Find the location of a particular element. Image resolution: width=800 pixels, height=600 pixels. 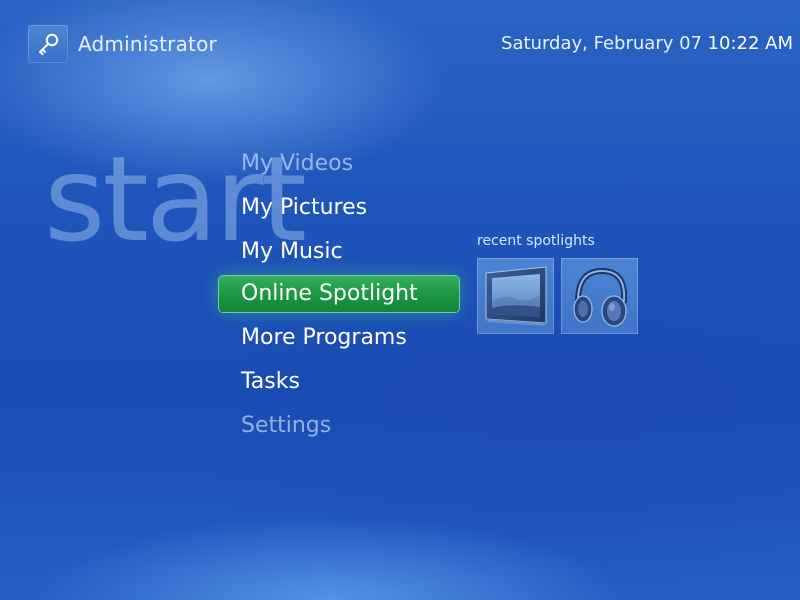

recent-spotlights: recent spotlights is located at coordinates (557, 283).